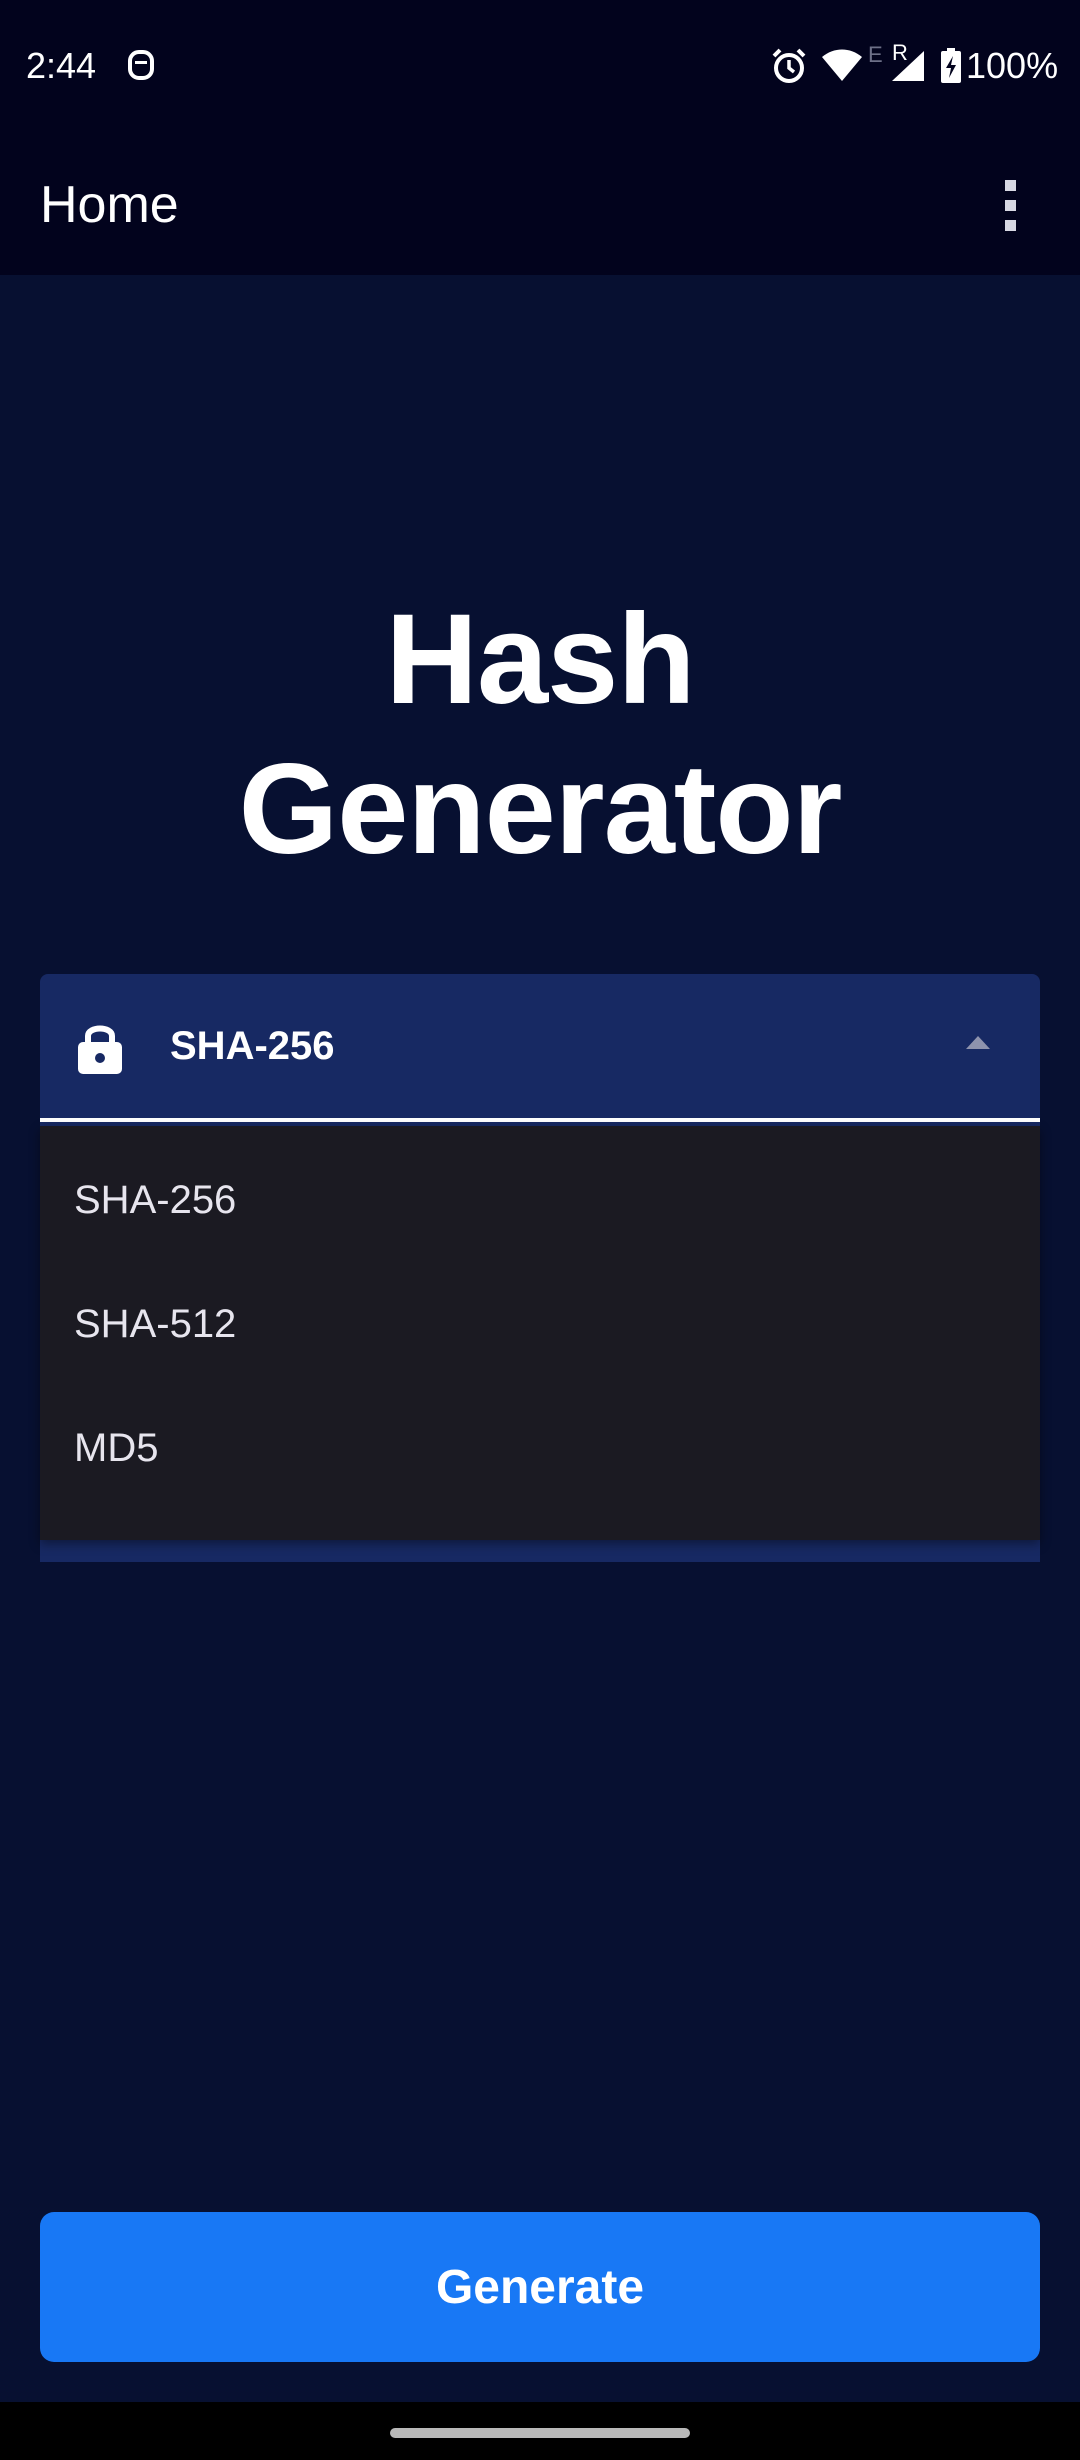 This screenshot has height=2460, width=1080. Describe the element at coordinates (100, 1048) in the screenshot. I see `lock-icon` at that location.